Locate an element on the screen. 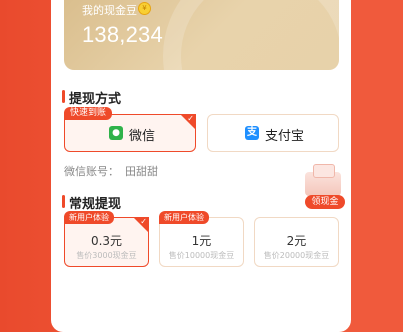 Image resolution: width=403 pixels, height=332 pixels. amount-value: 2元 is located at coordinates (296, 241).